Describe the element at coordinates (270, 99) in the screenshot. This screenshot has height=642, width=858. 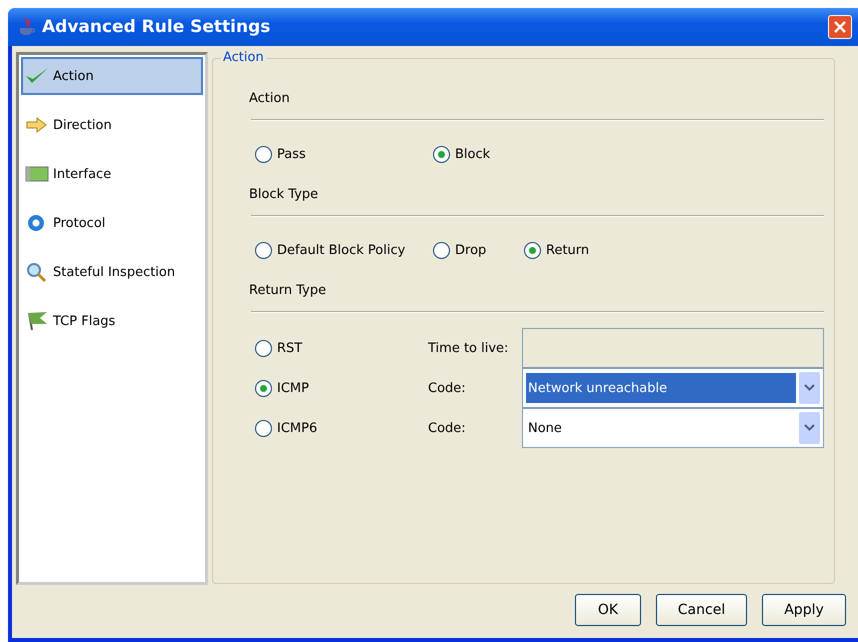
I see `section-heading: Action` at that location.